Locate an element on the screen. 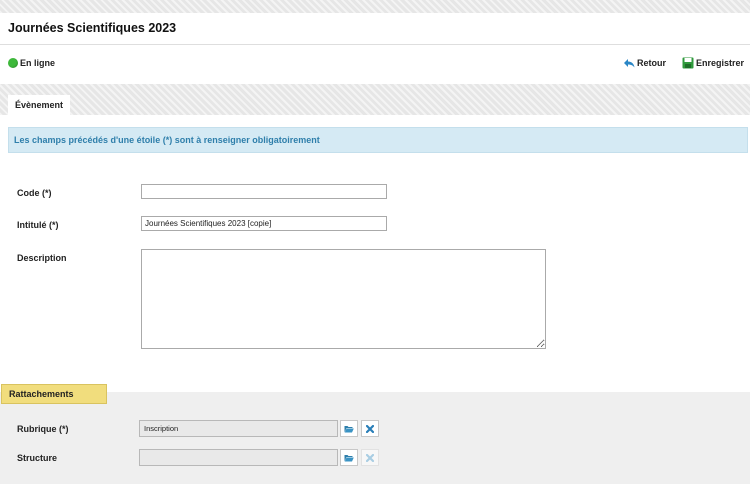 The image size is (750, 484). rubrique-field: Inscription is located at coordinates (238, 428).